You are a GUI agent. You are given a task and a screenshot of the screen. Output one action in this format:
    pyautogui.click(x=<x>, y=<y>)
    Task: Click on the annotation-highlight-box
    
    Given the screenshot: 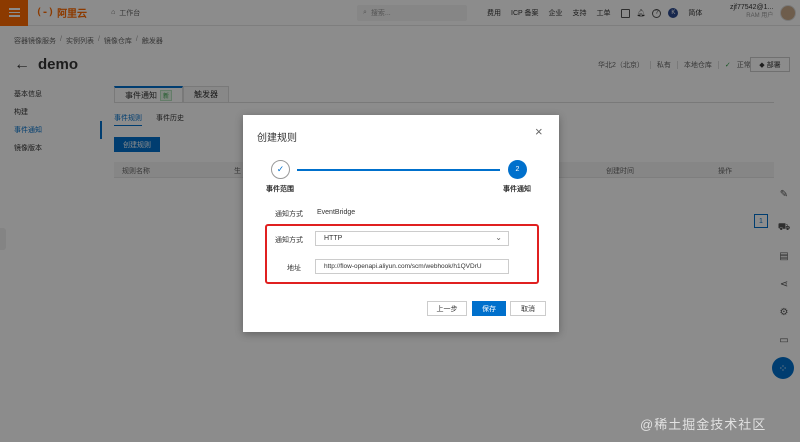 What is the action you would take?
    pyautogui.click(x=402, y=254)
    